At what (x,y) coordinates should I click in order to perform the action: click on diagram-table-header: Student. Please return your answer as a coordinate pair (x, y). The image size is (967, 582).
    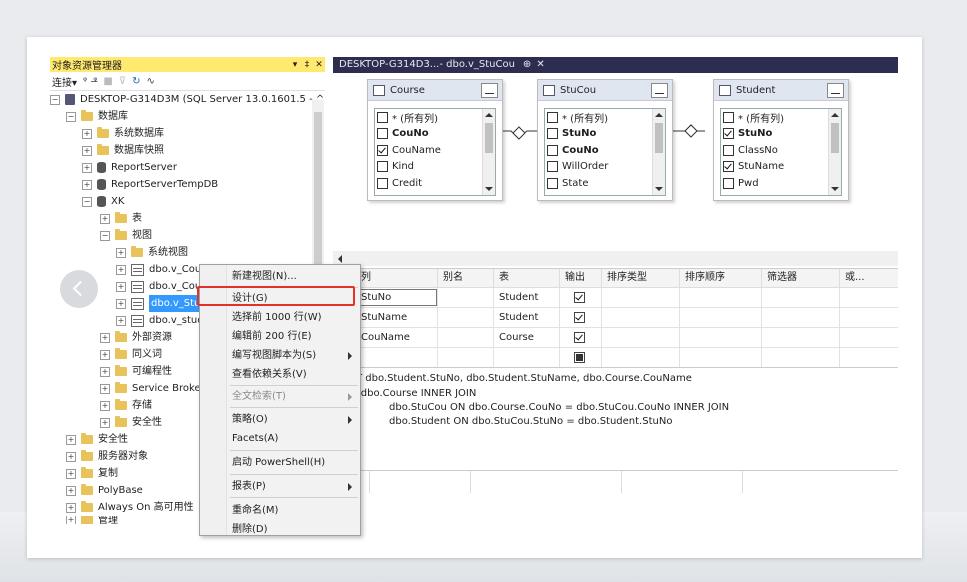
    Looking at the image, I should click on (781, 90).